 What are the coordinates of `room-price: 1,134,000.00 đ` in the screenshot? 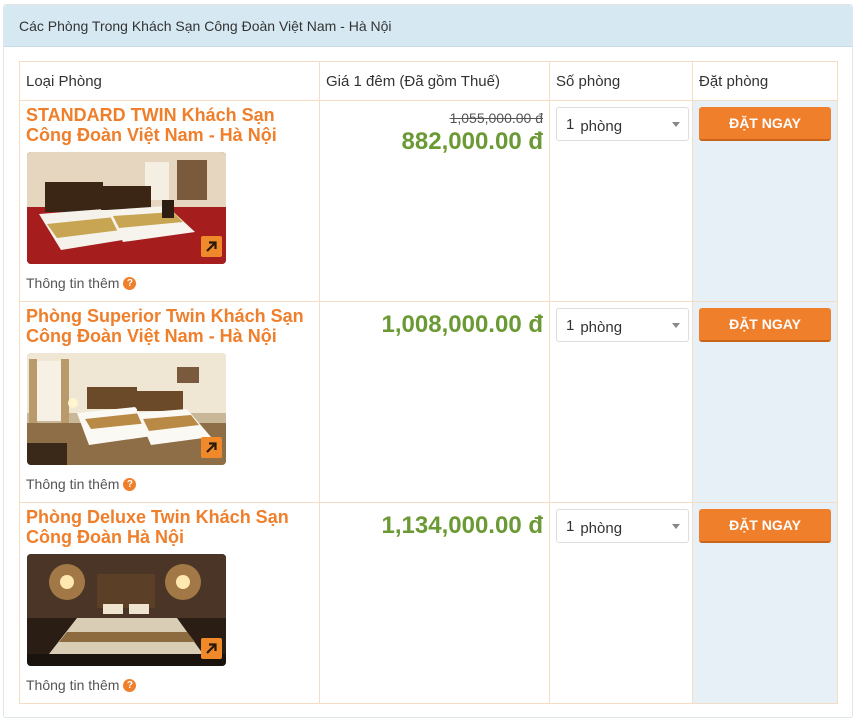 It's located at (462, 525).